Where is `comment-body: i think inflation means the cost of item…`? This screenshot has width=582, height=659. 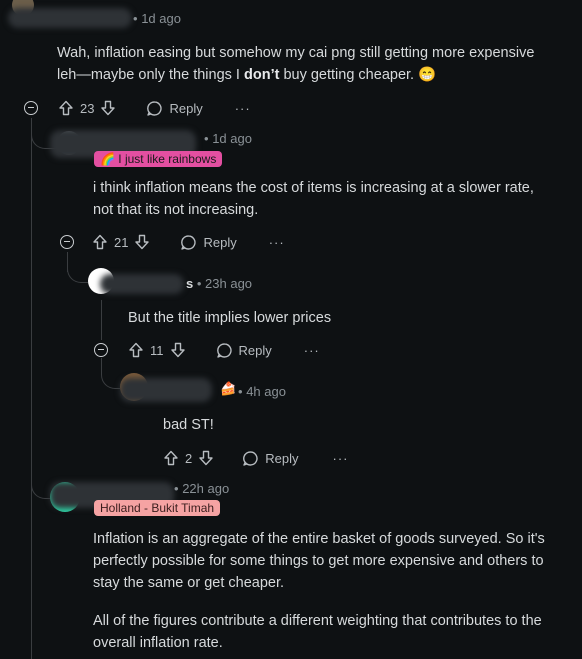 comment-body: i think inflation means the cost of item… is located at coordinates (313, 199).